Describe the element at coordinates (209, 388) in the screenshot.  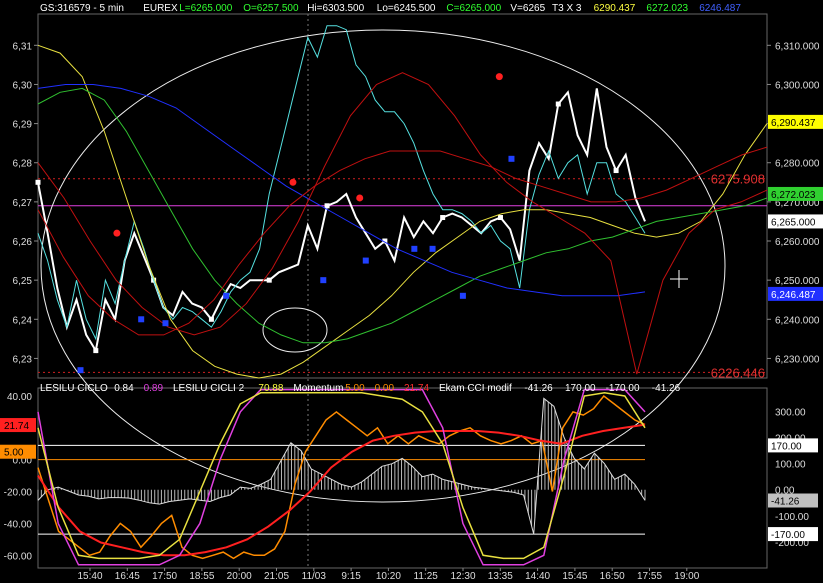
I see `indicator-name-cicli2: LESILU CICLI 2` at that location.